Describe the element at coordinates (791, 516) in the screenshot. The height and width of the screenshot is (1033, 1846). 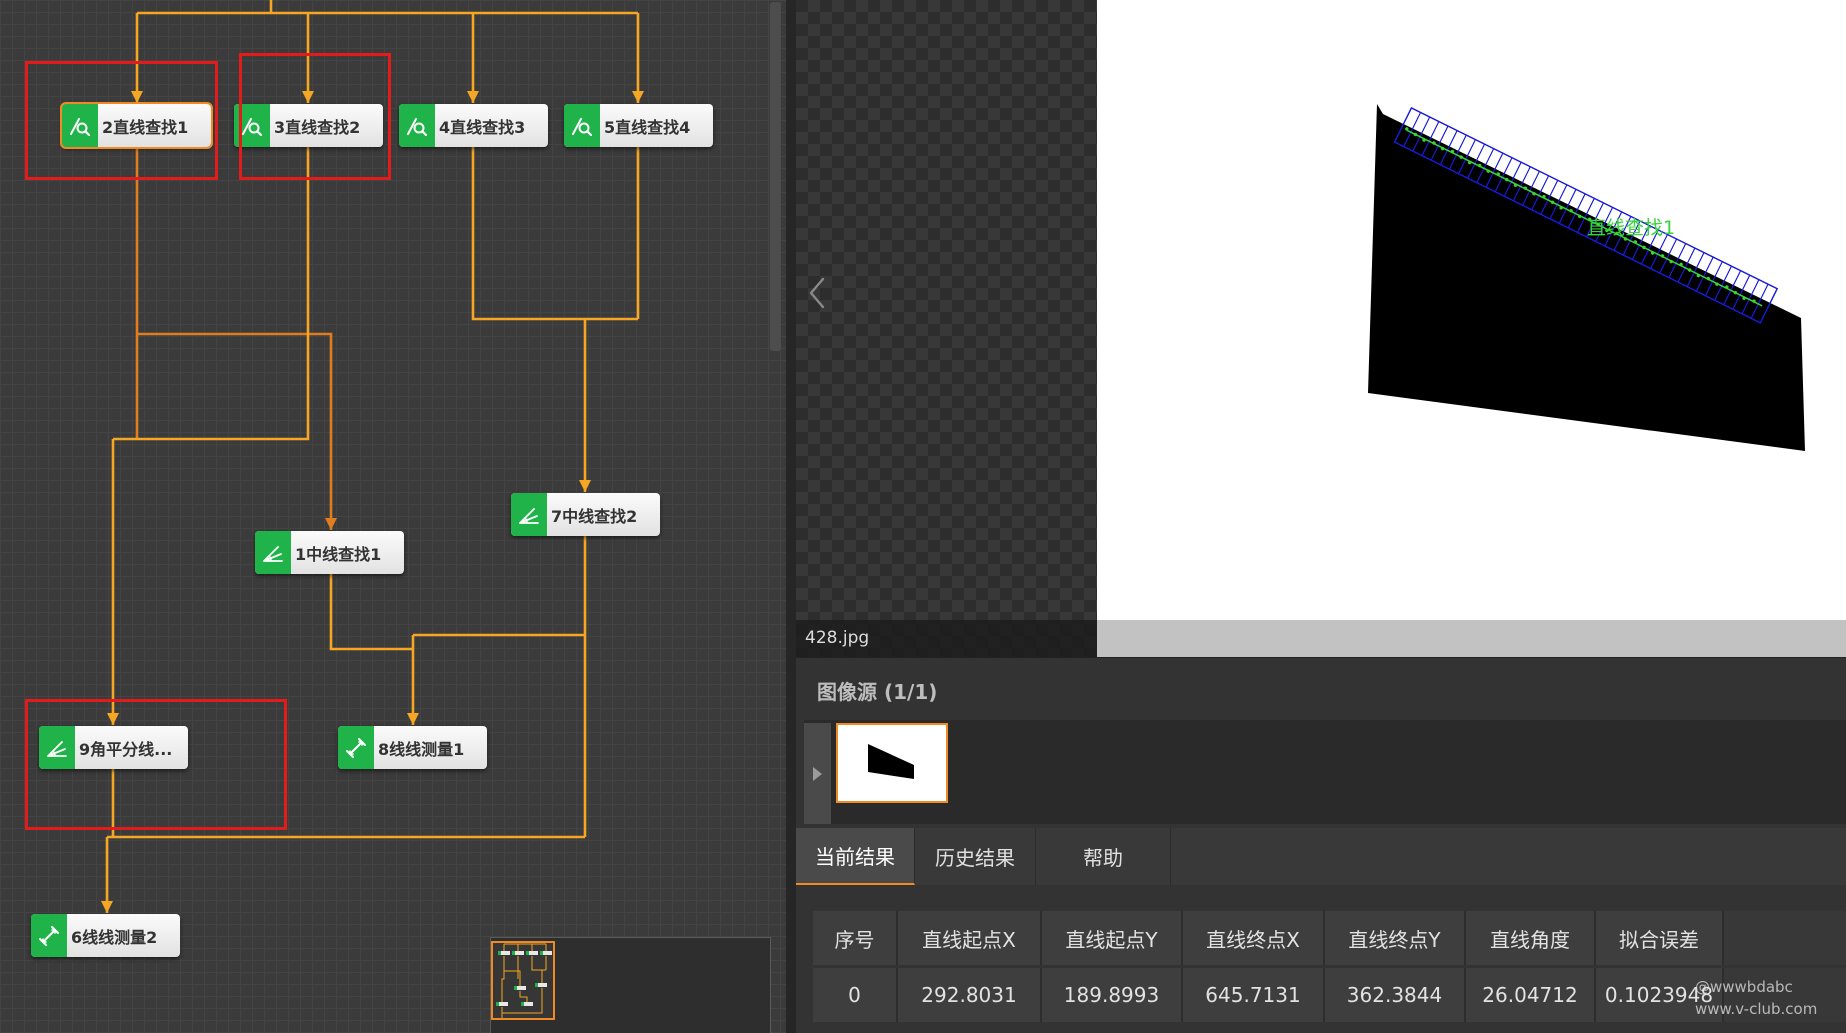
I see `panel-splitter` at that location.